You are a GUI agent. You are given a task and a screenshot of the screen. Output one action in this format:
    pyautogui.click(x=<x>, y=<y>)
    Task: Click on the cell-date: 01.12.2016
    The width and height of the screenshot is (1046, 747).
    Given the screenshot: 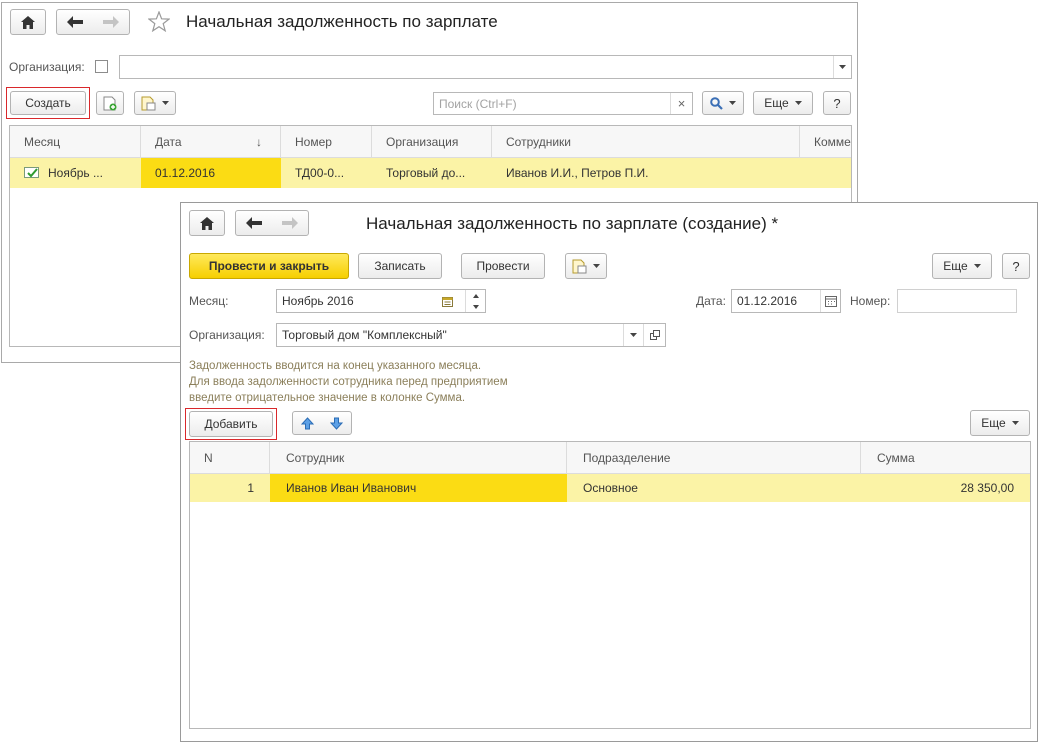 What is the action you would take?
    pyautogui.click(x=211, y=173)
    